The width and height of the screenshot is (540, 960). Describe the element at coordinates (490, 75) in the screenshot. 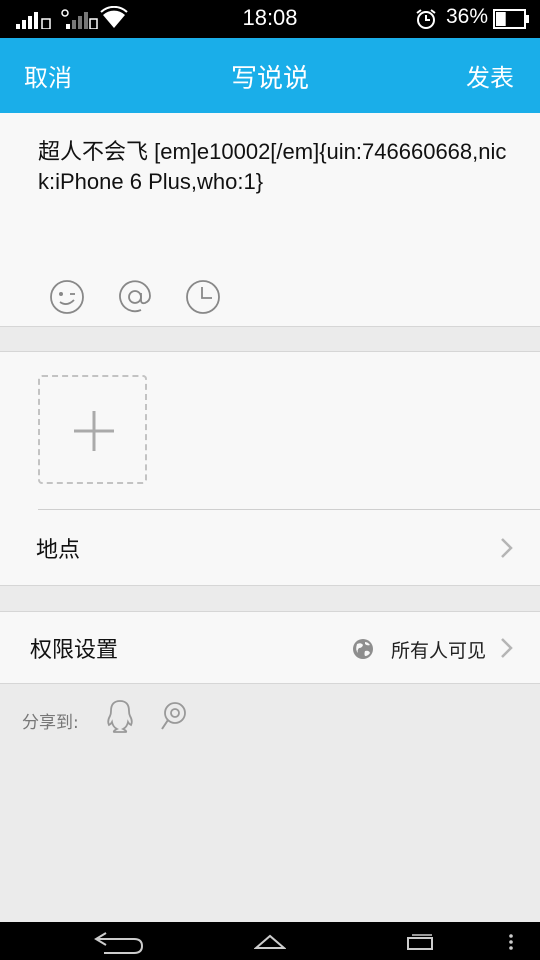

I see `publish-button: 发表` at that location.